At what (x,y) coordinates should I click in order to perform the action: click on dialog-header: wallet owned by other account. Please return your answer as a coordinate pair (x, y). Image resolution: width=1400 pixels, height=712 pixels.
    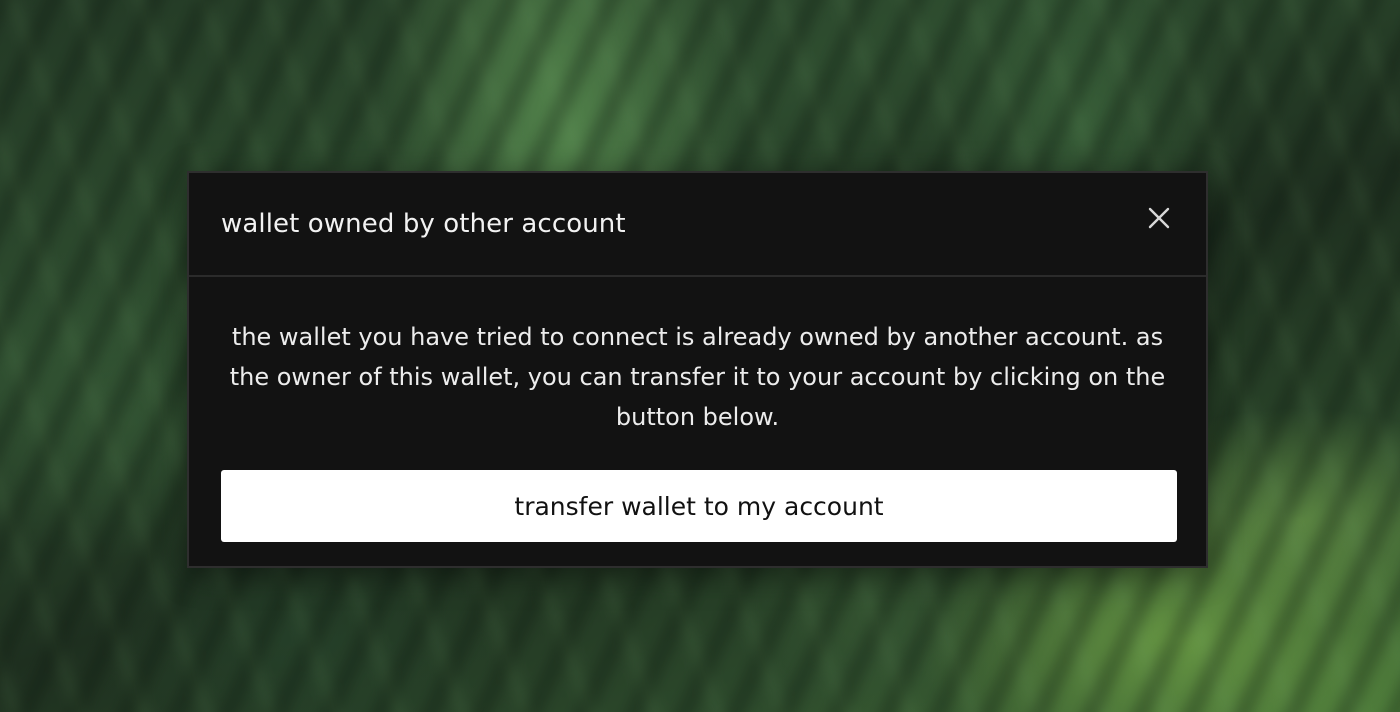
    Looking at the image, I should click on (697, 225).